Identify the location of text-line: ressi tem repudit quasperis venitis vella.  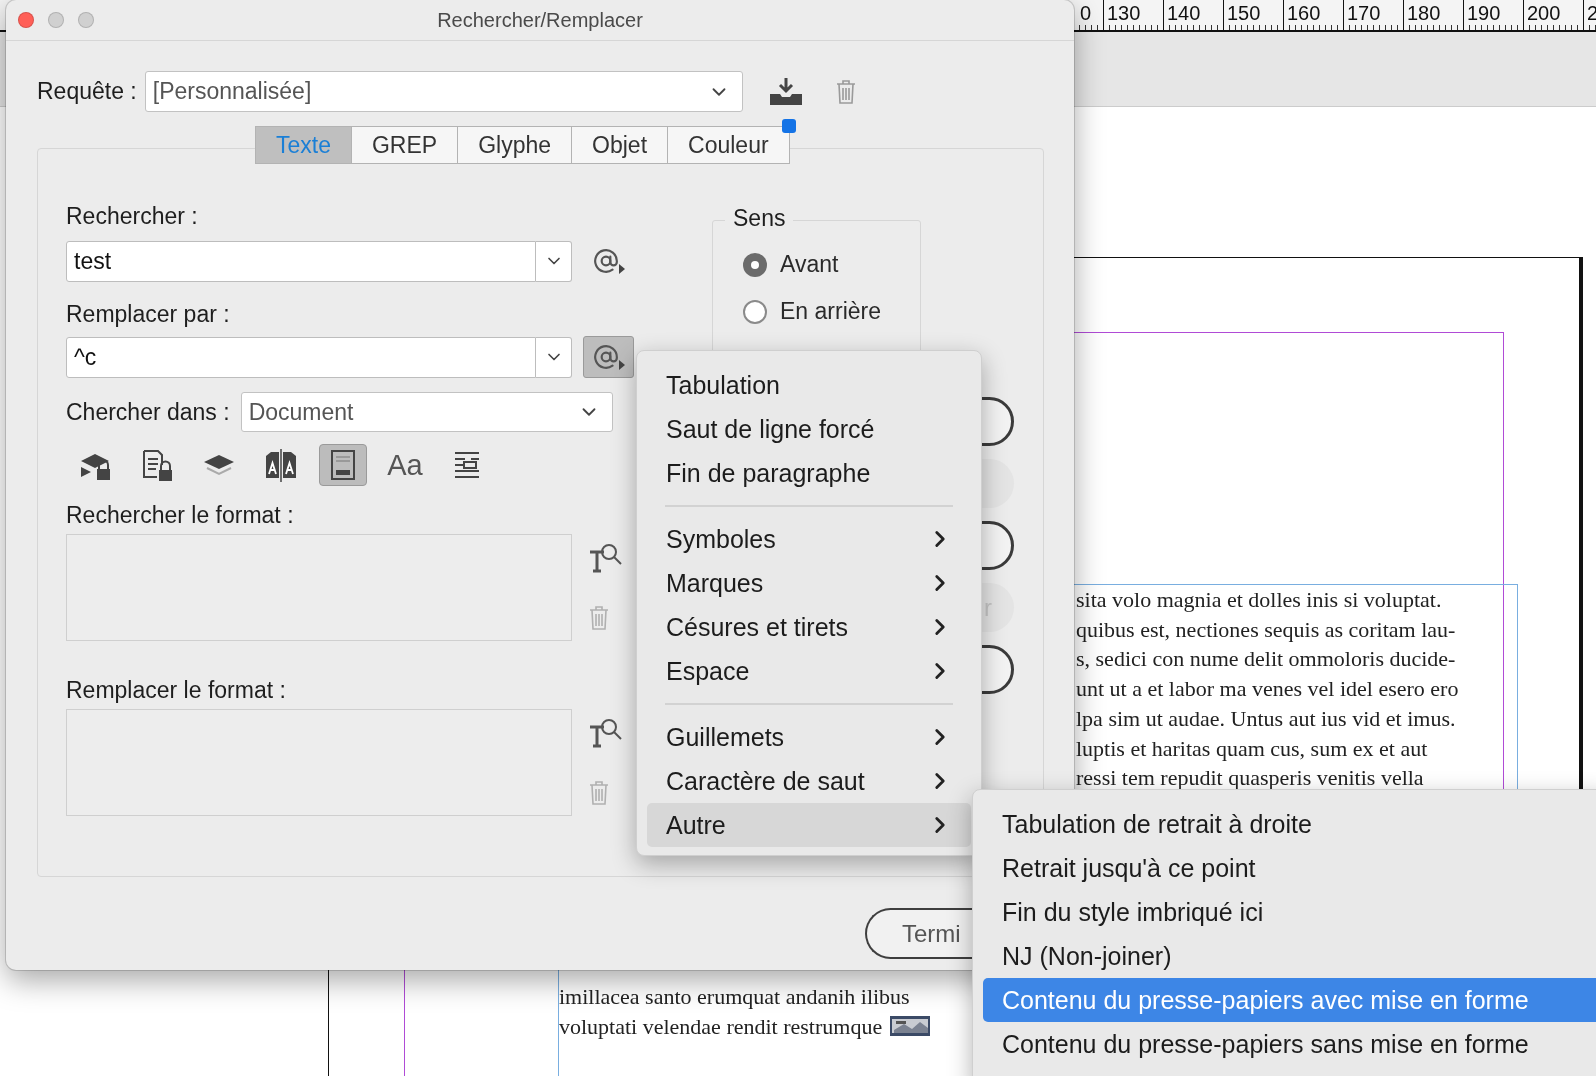
(1250, 778).